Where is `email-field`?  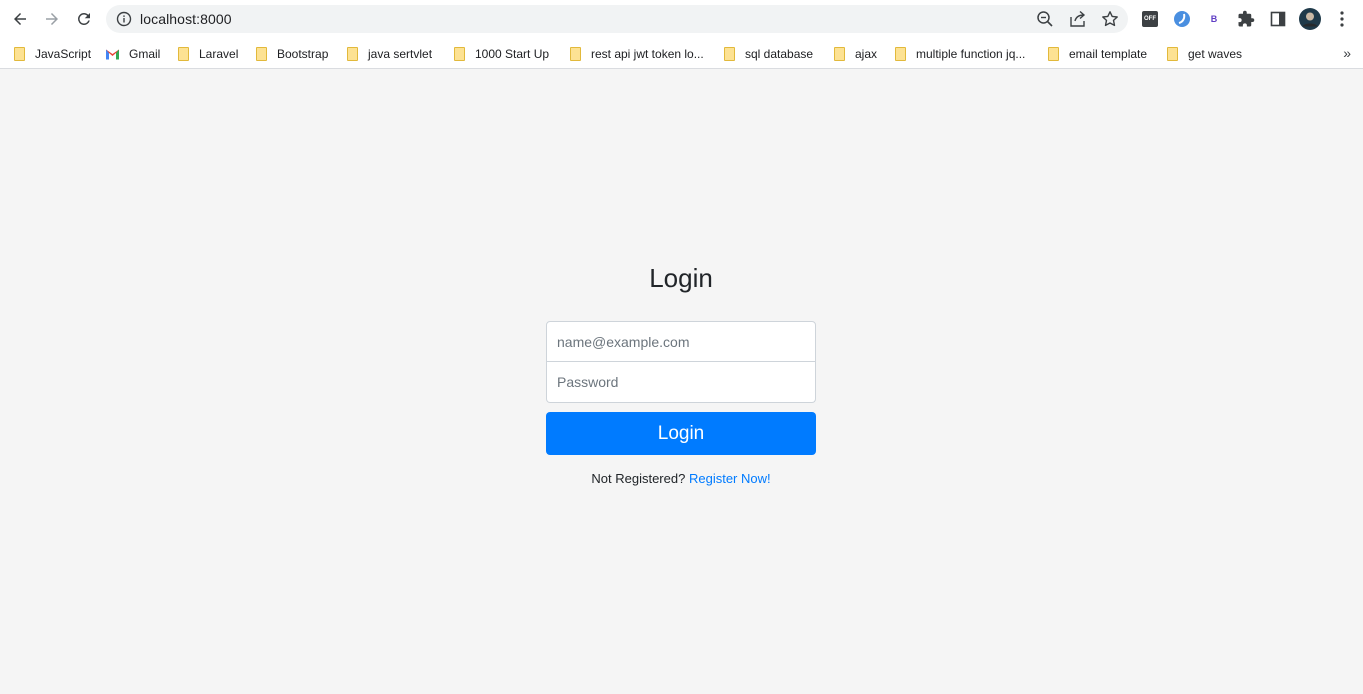
email-field is located at coordinates (681, 341).